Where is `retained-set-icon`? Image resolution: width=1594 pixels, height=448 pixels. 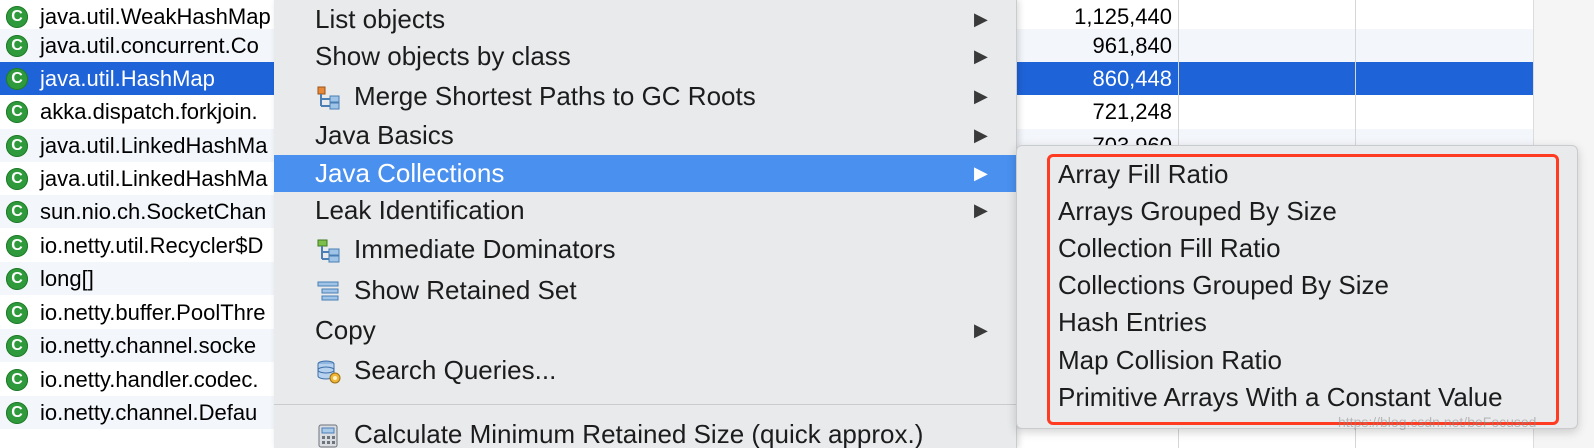
retained-set-icon is located at coordinates (329, 291).